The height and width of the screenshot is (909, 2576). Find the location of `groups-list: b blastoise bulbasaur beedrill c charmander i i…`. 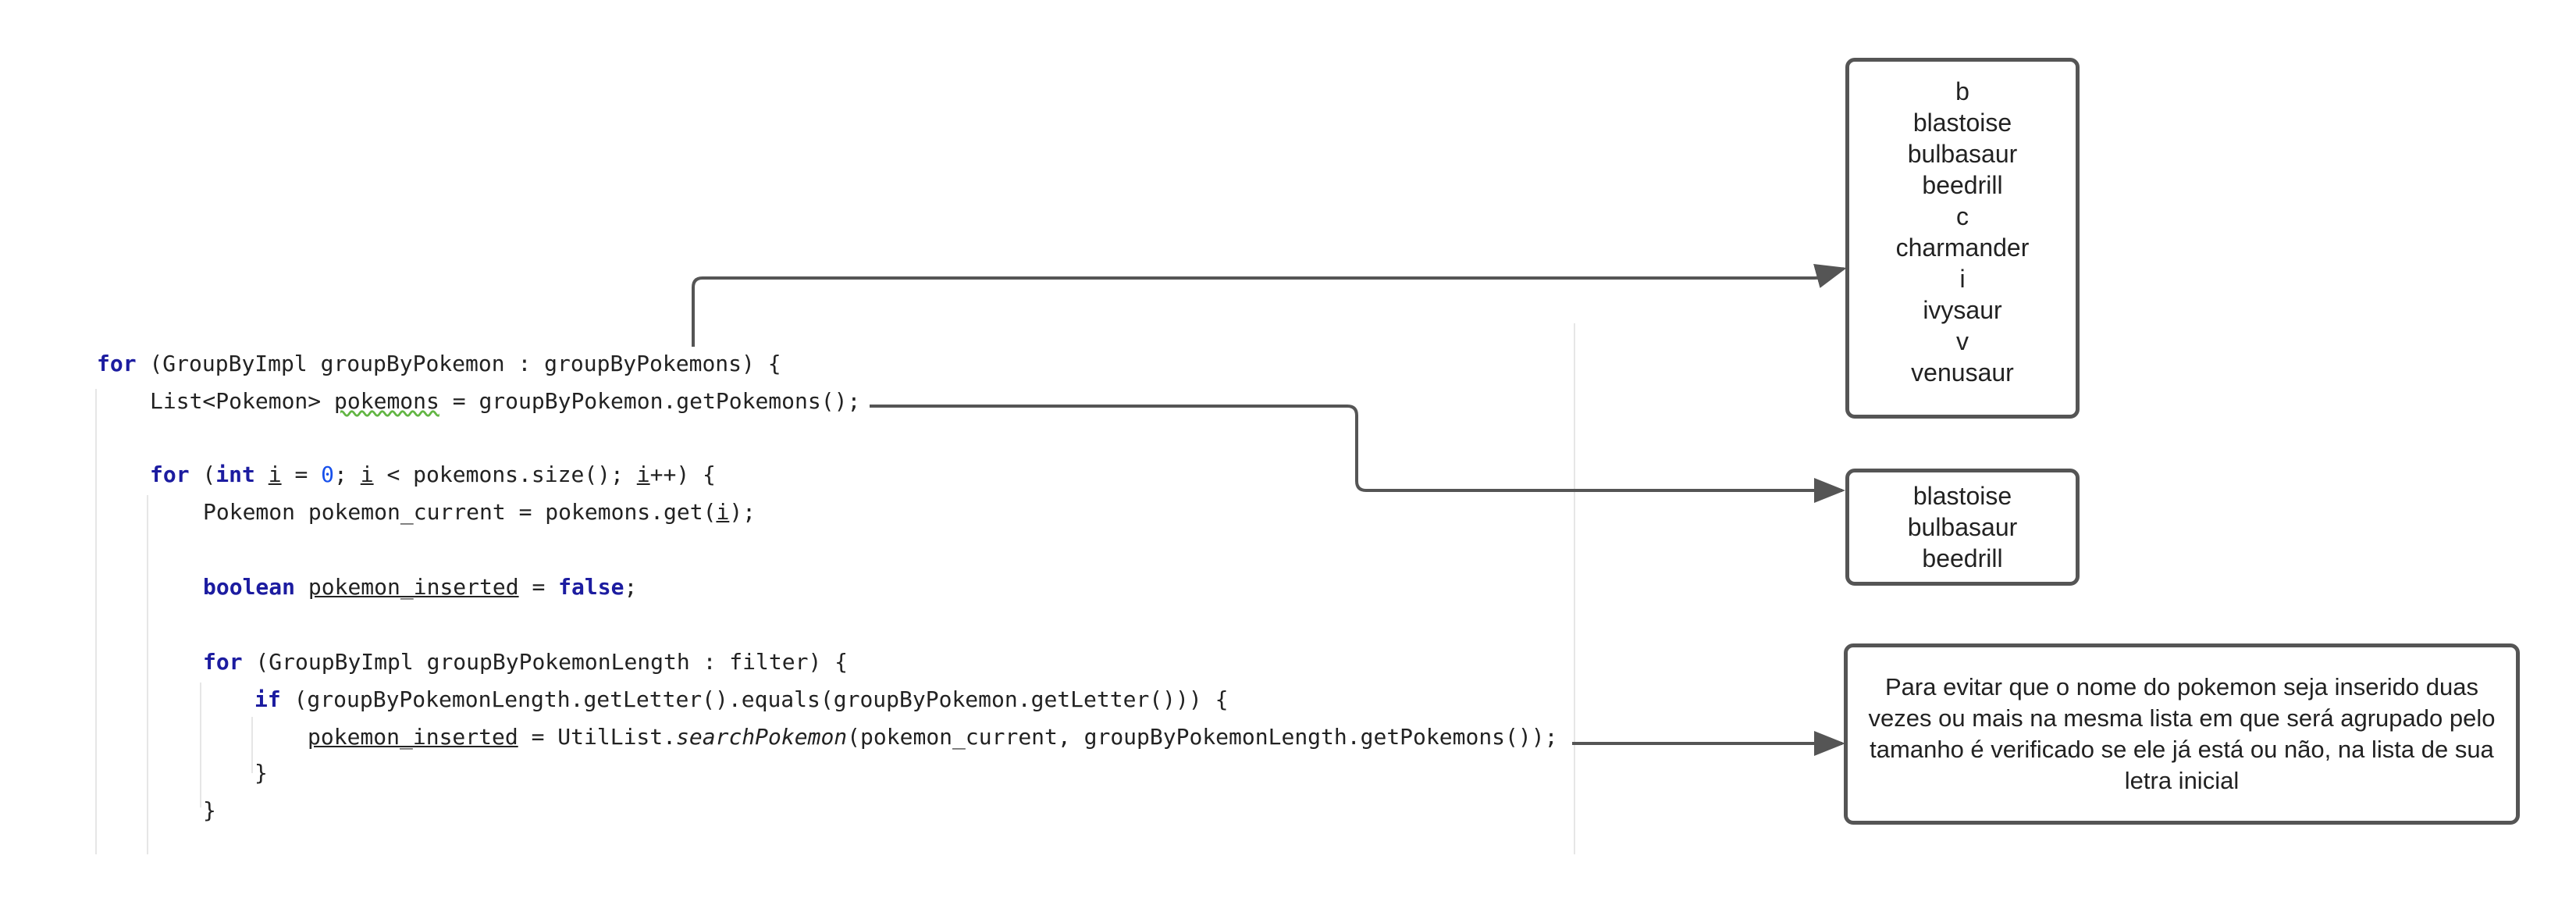

groups-list: b blastoise bulbasaur beedrill c charmander i i… is located at coordinates (1962, 232).